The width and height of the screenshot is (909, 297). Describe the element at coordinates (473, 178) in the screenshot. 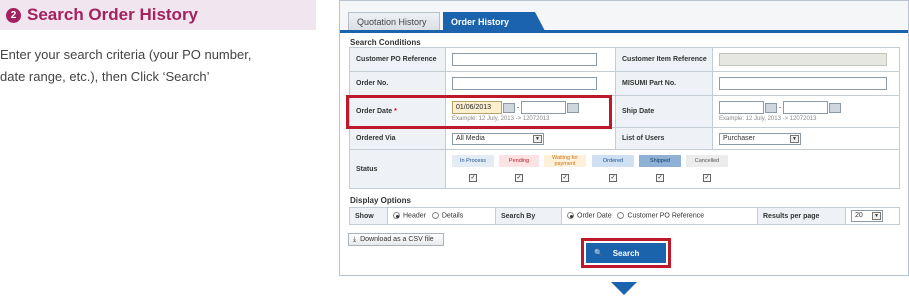

I see `status-checkbox-in-process: ✓` at that location.